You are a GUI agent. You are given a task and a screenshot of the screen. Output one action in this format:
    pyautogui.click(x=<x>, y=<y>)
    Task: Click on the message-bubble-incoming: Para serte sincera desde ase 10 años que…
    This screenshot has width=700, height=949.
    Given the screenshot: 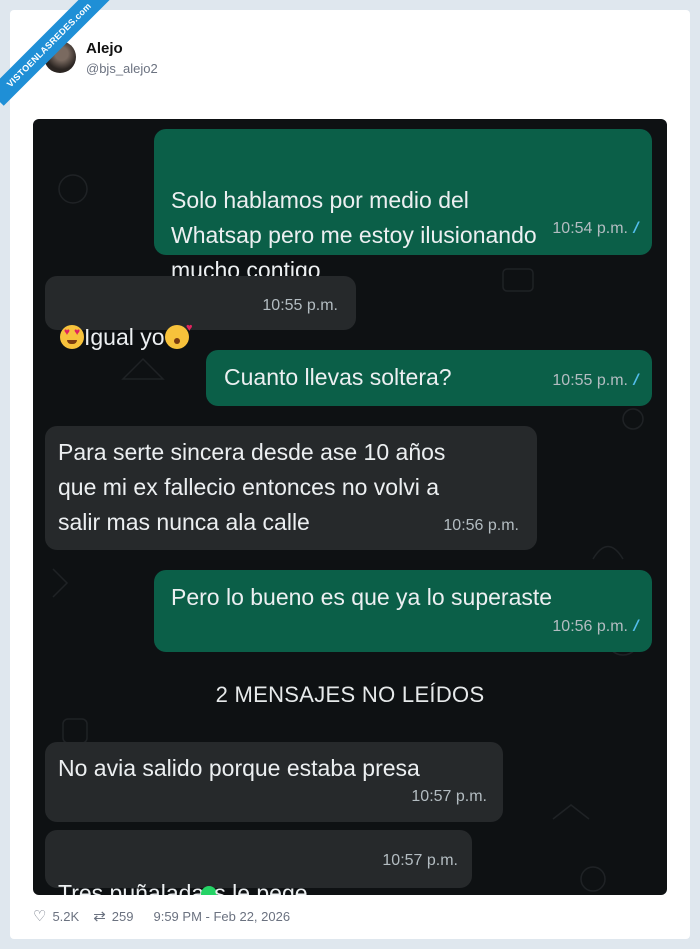 What is the action you would take?
    pyautogui.click(x=291, y=488)
    